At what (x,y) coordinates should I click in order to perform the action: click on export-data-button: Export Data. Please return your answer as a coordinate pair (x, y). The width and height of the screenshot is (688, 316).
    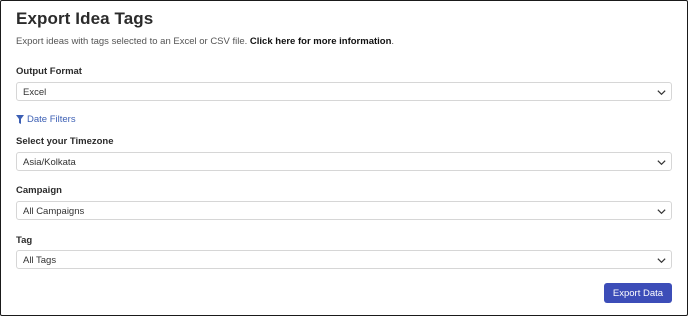
    Looking at the image, I should click on (638, 293).